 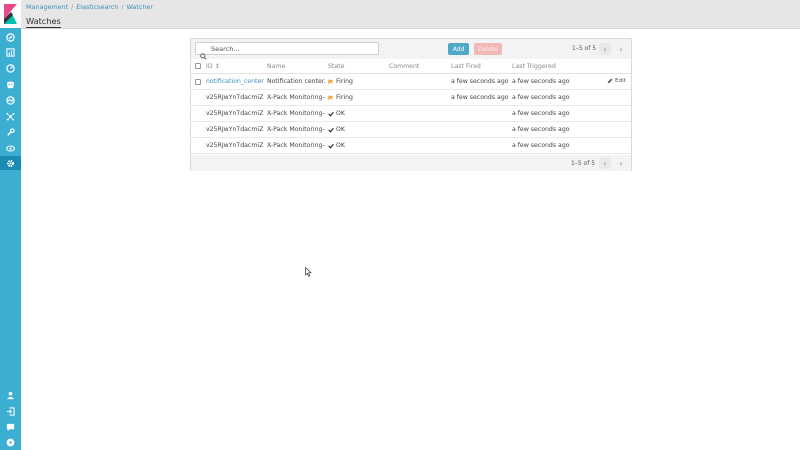 I want to click on devtools-icon, so click(x=10, y=132).